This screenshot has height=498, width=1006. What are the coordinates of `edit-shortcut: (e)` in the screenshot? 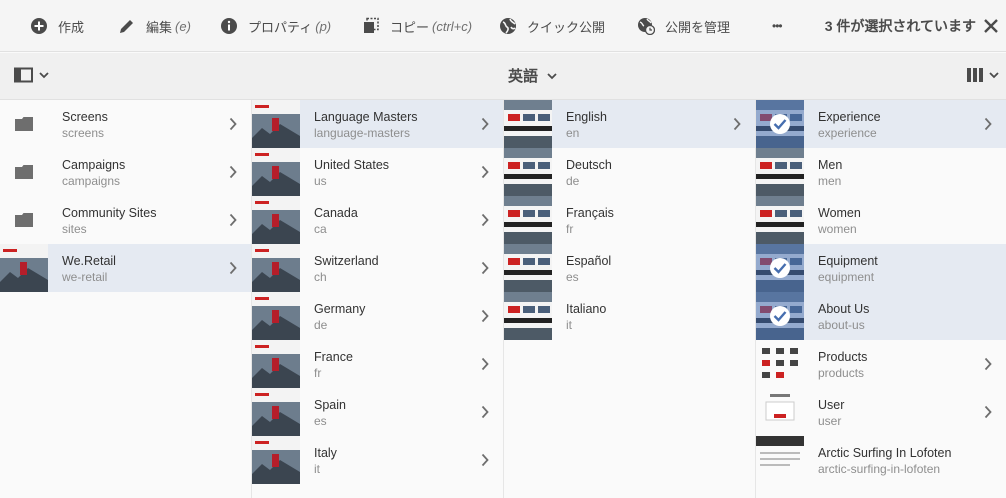 It's located at (183, 26).